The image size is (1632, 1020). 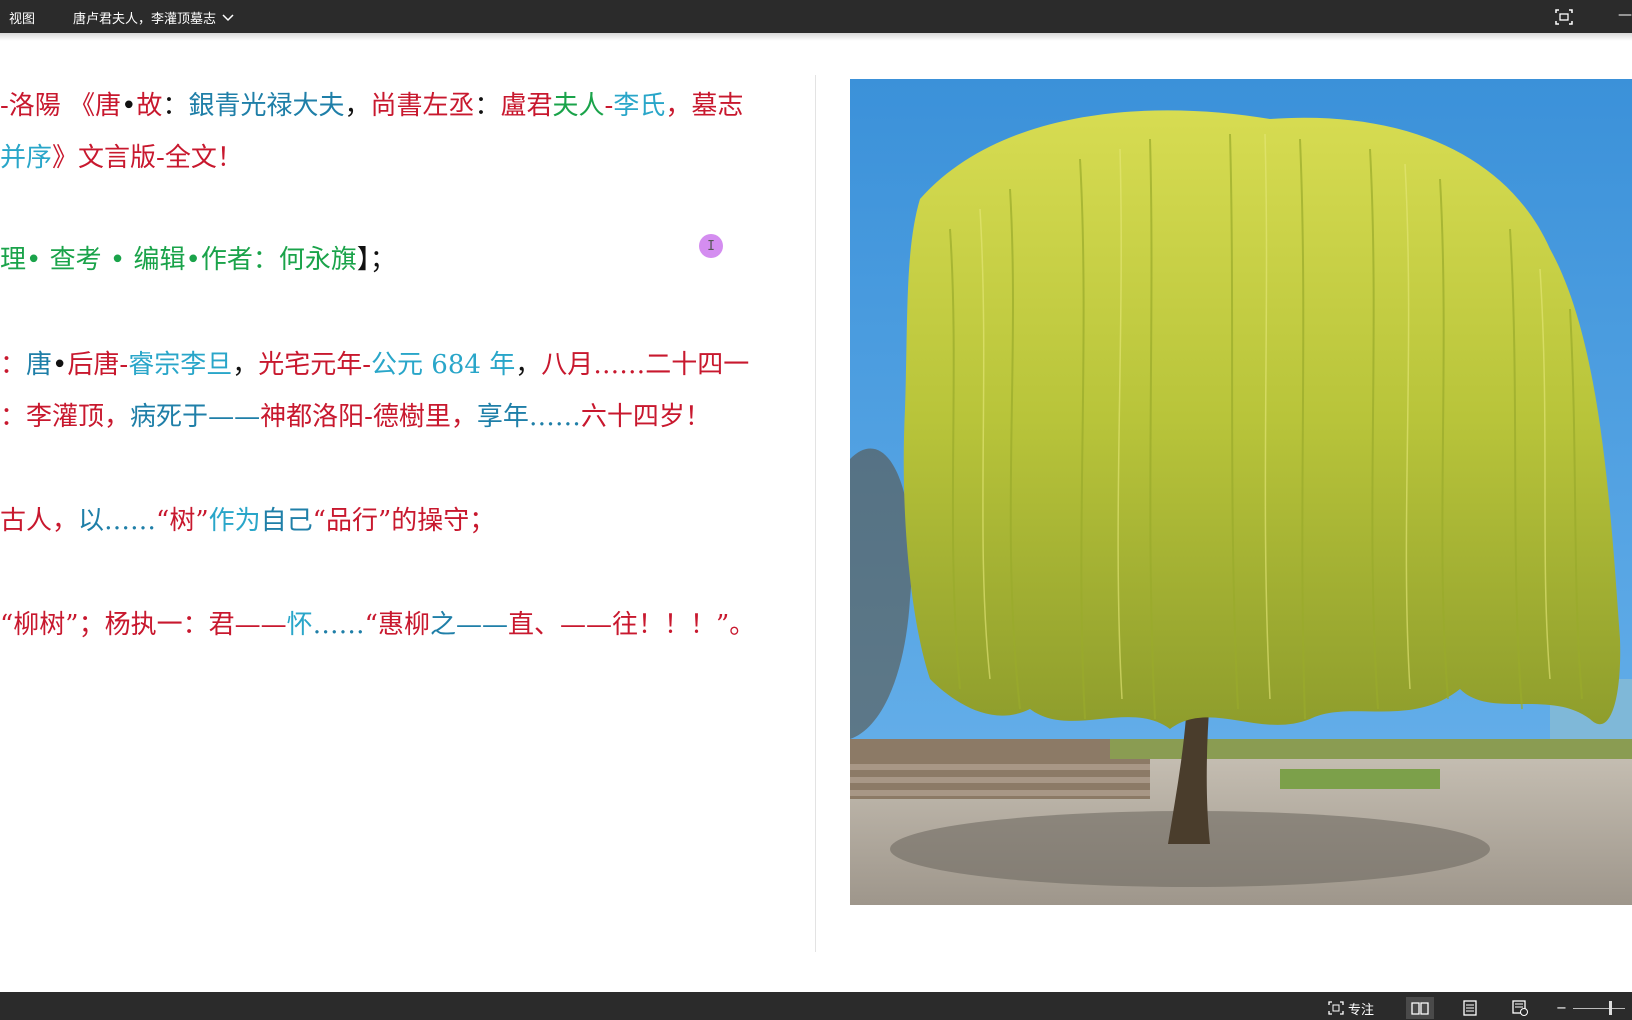 I want to click on text-cursor-icon: I, so click(x=711, y=246).